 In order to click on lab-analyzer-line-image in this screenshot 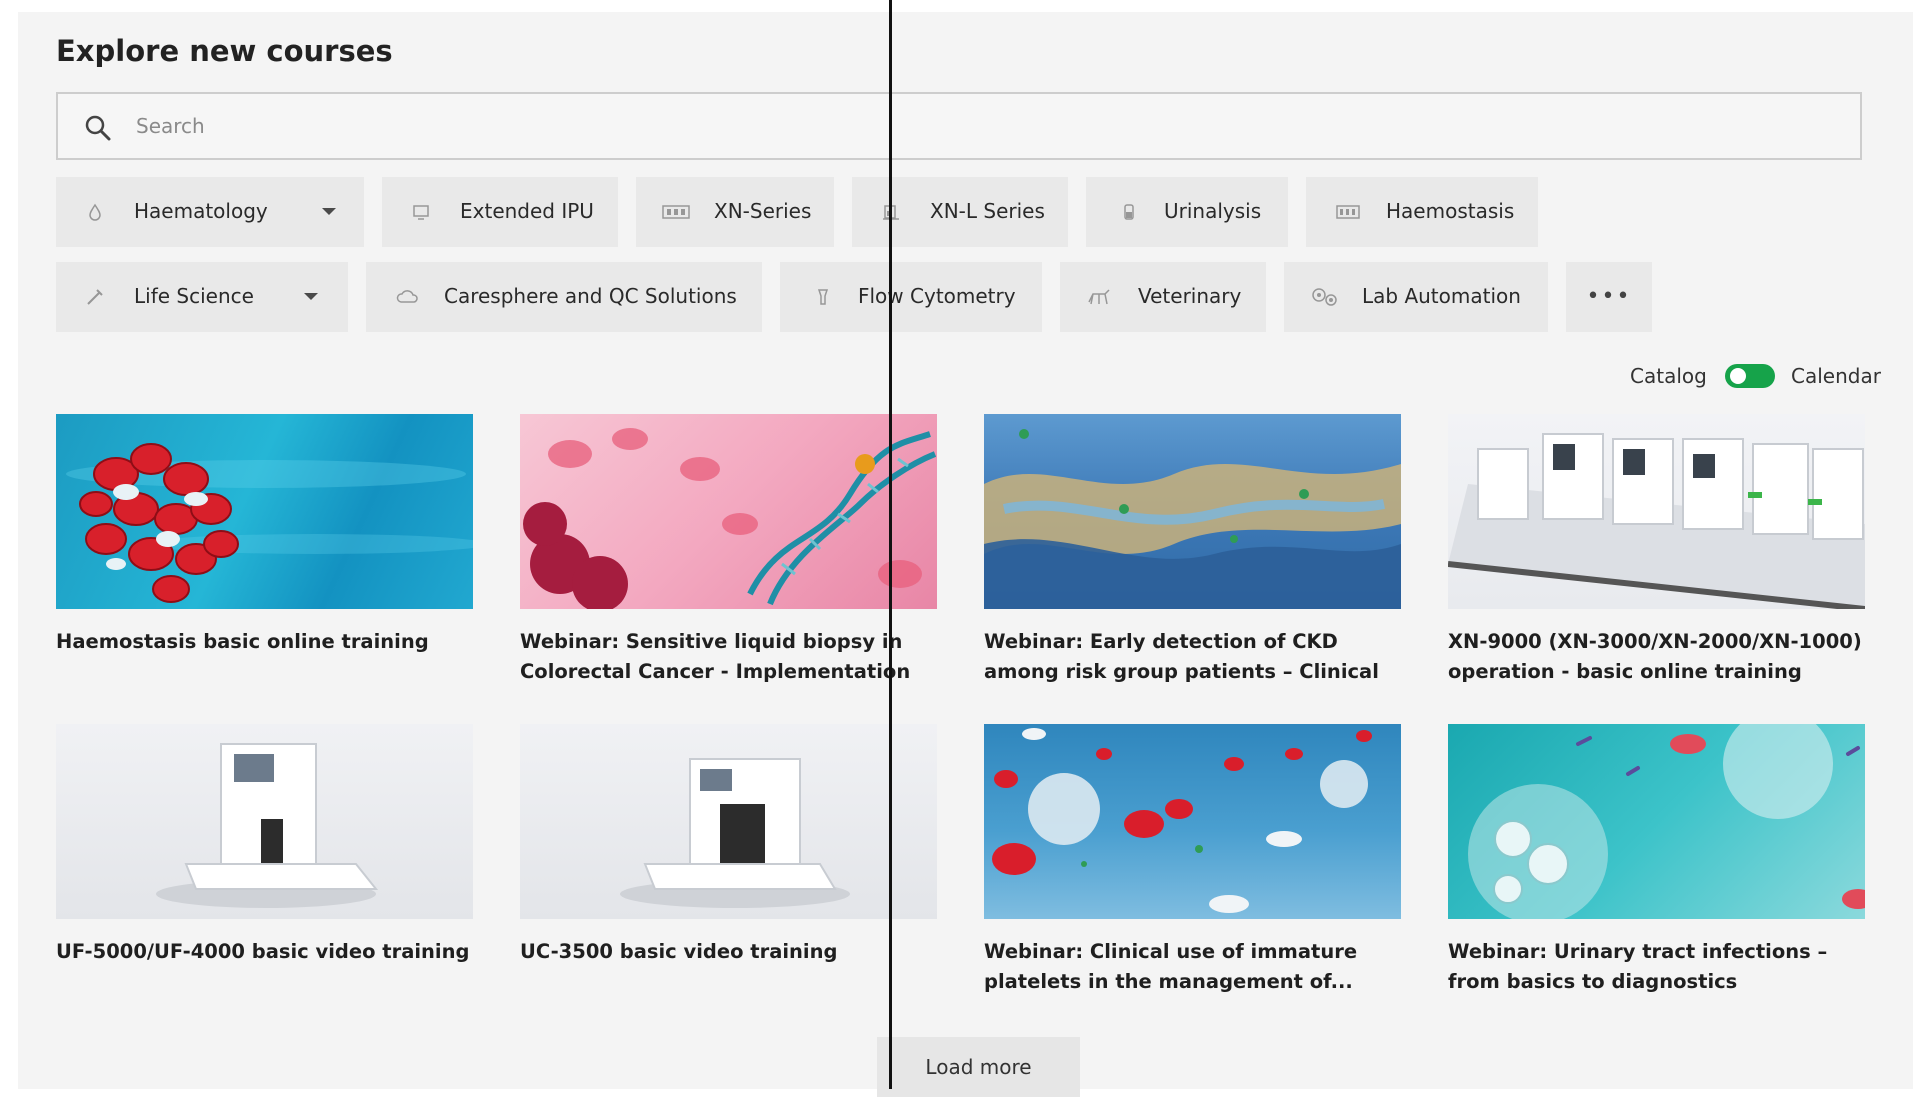, I will do `click(1656, 521)`.